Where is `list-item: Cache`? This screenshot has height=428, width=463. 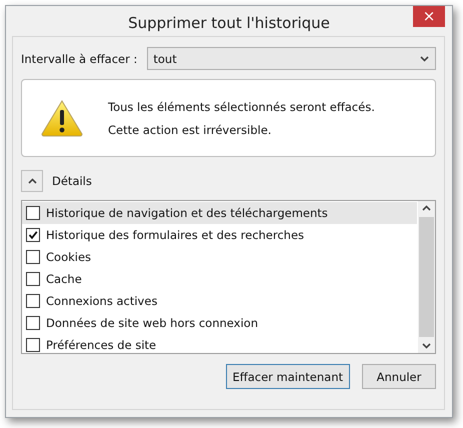
list-item: Cache is located at coordinates (219, 279).